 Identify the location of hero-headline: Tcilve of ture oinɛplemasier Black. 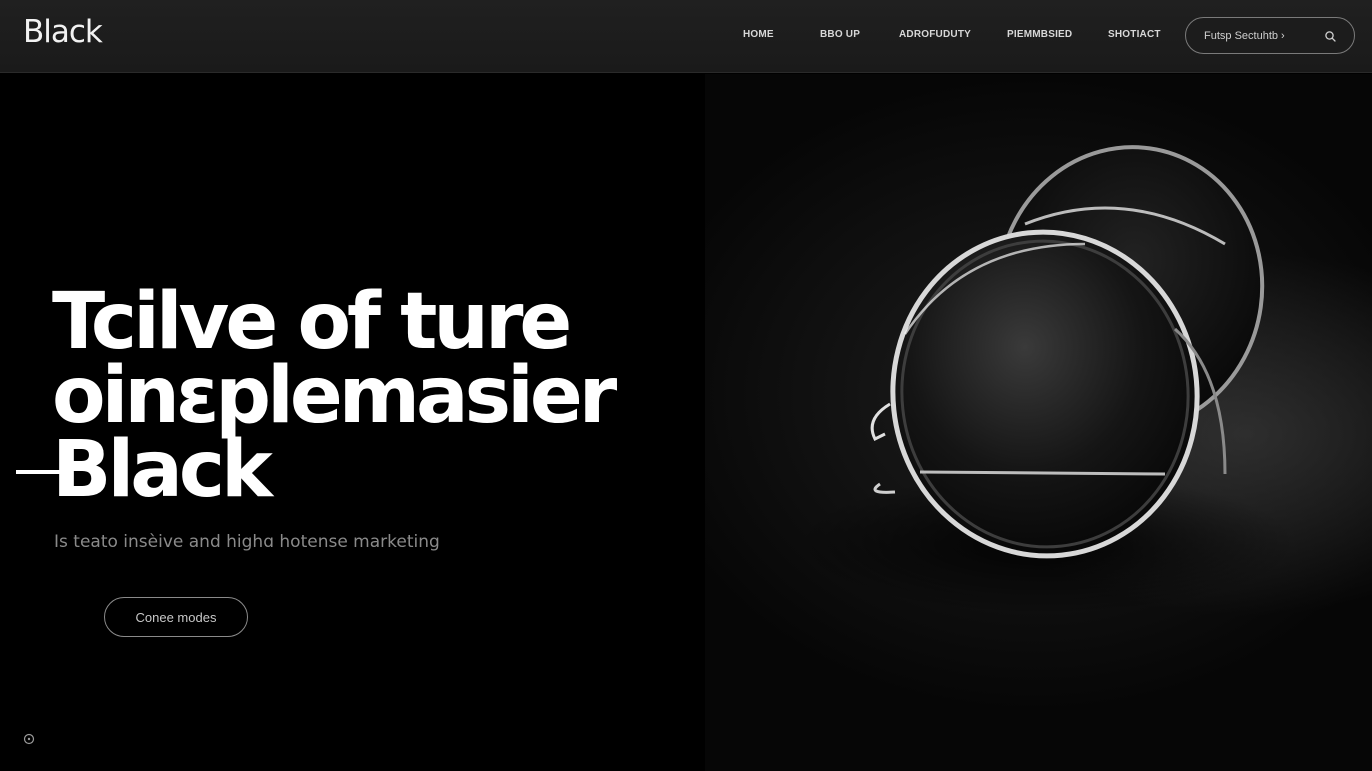
(362, 396).